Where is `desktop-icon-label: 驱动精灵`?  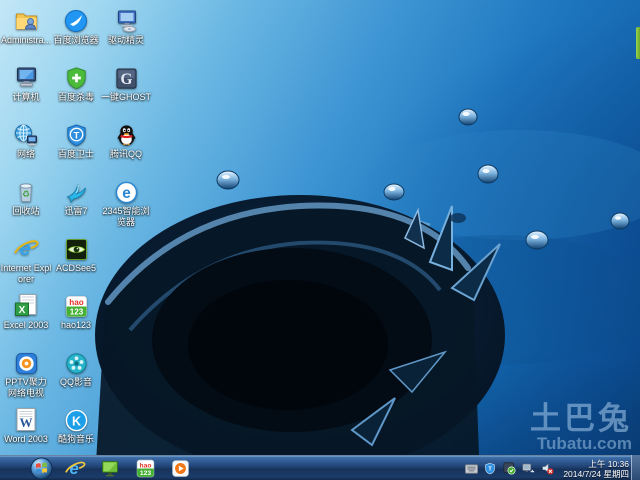
desktop-icon-label: 驱动精灵 is located at coordinates (125, 40).